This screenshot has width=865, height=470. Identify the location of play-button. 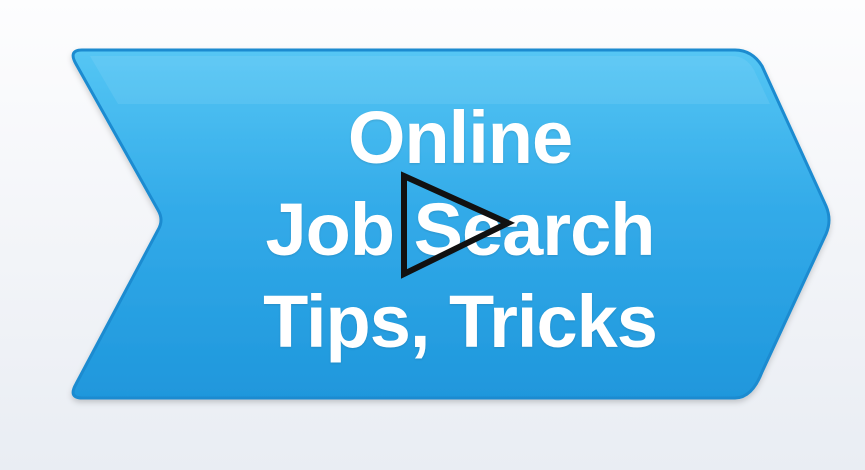
(457, 225).